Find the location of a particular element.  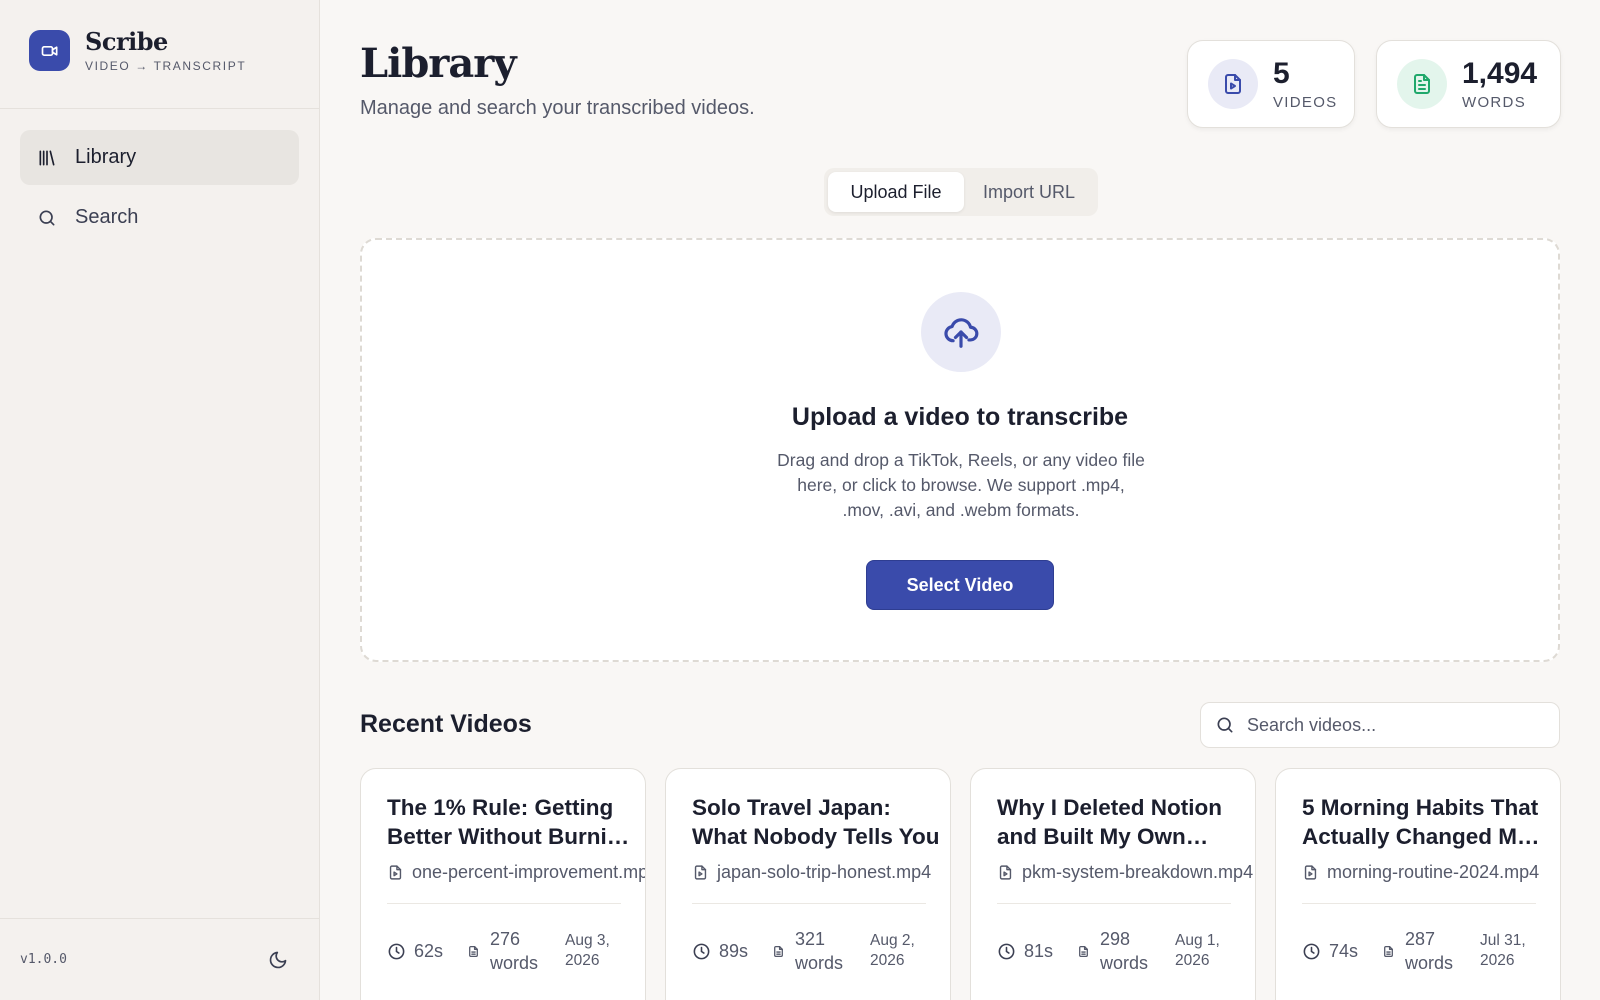

version-label: v1.0.0 is located at coordinates (43, 959).